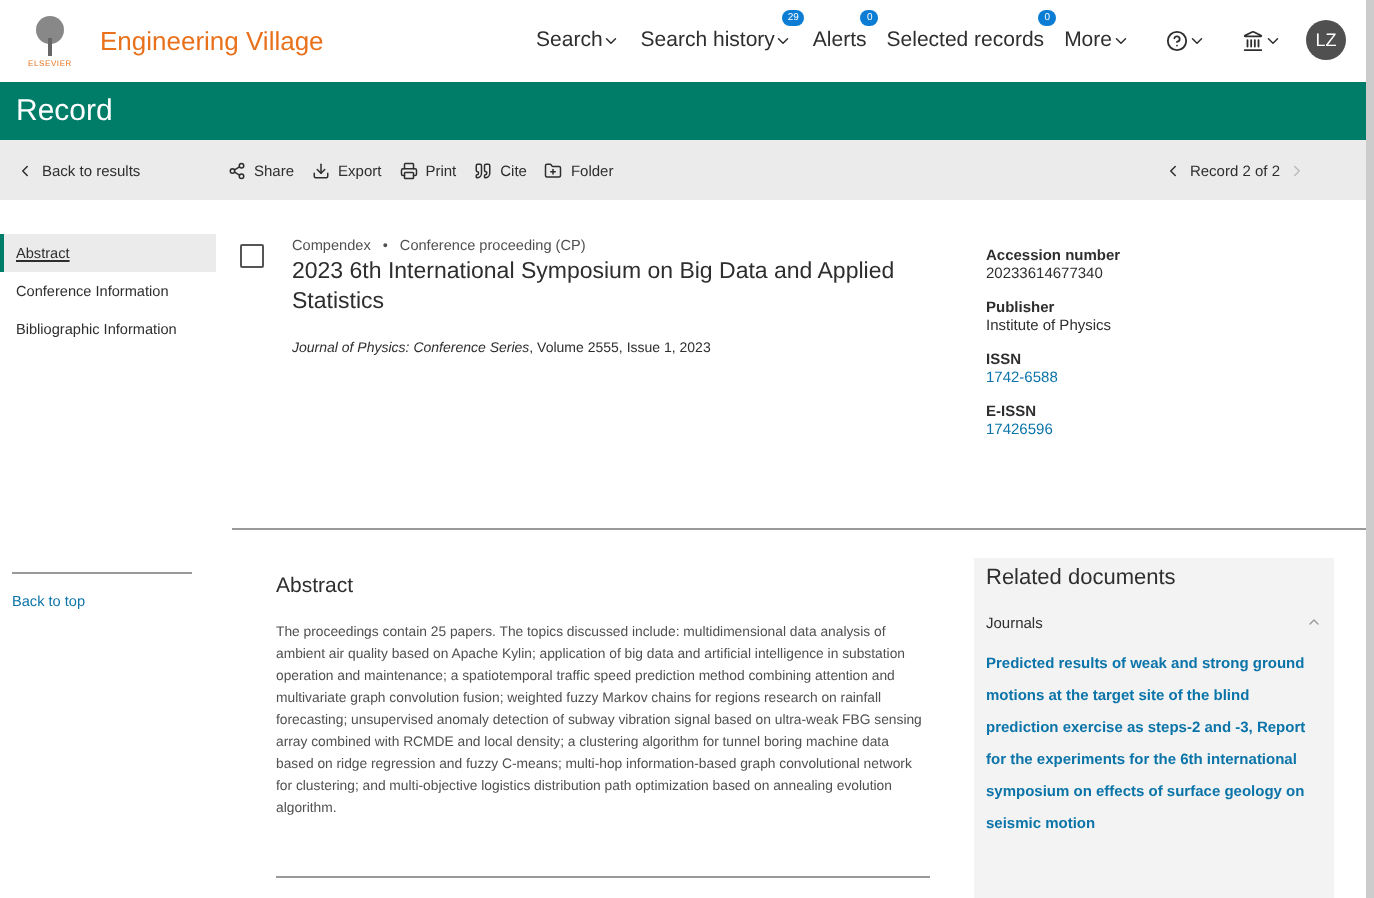  Describe the element at coordinates (25, 170) in the screenshot. I see `chevron-left-icon` at that location.